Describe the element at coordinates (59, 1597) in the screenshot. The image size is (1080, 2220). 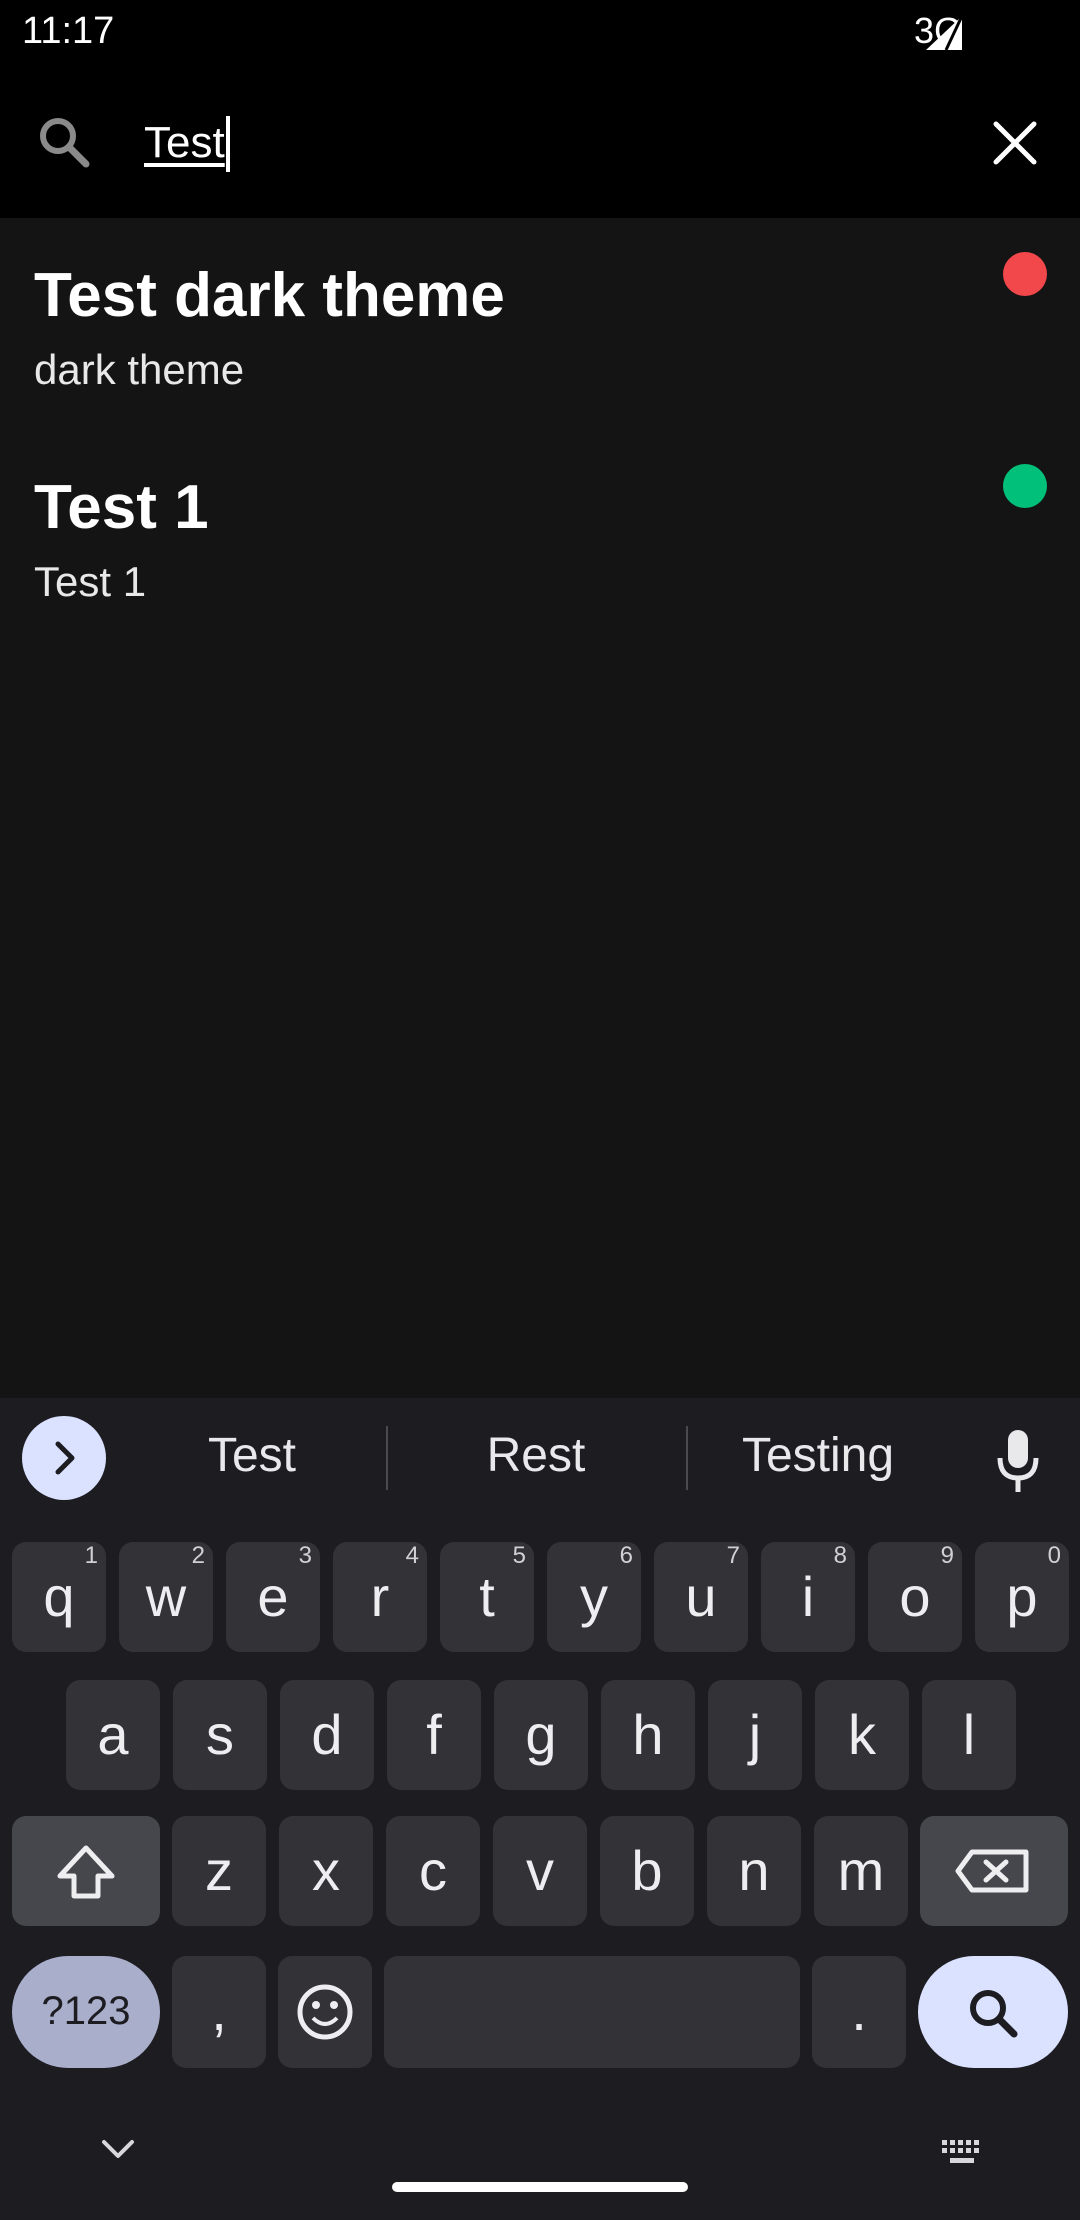
I see `key-q: q1` at that location.